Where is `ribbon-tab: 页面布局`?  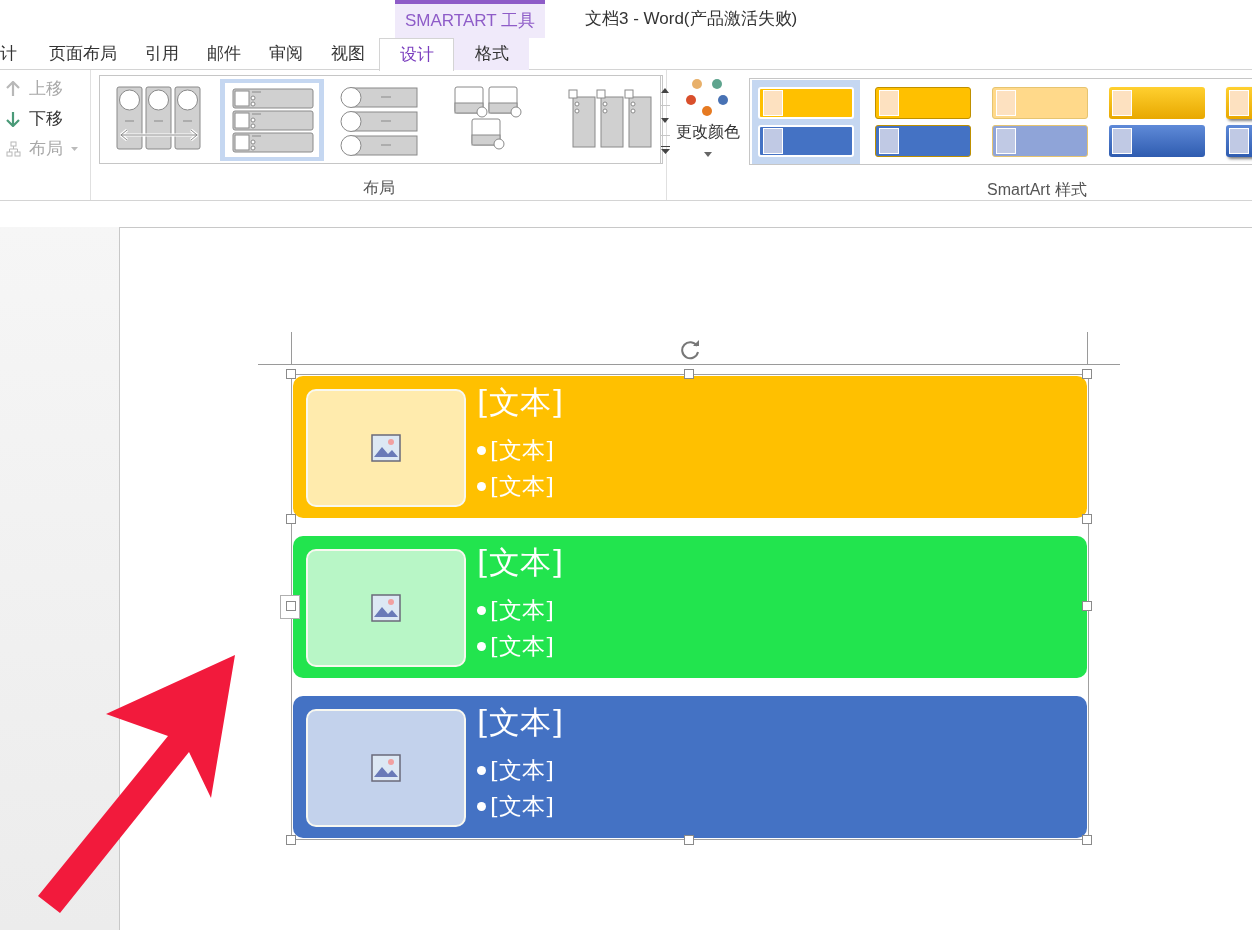
ribbon-tab: 页面布局 is located at coordinates (83, 54).